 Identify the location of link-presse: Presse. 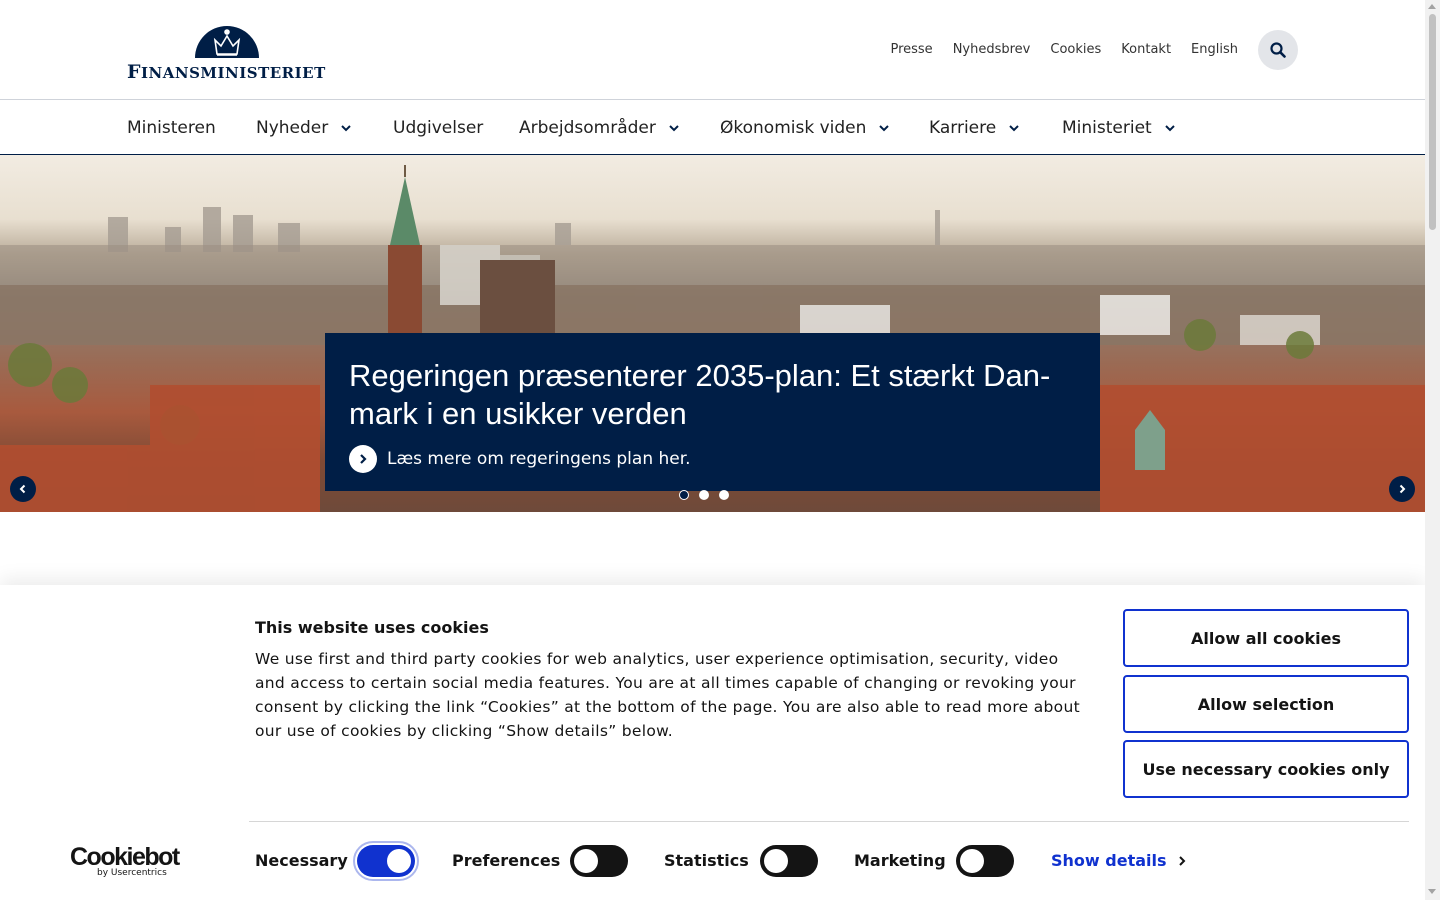
(911, 49).